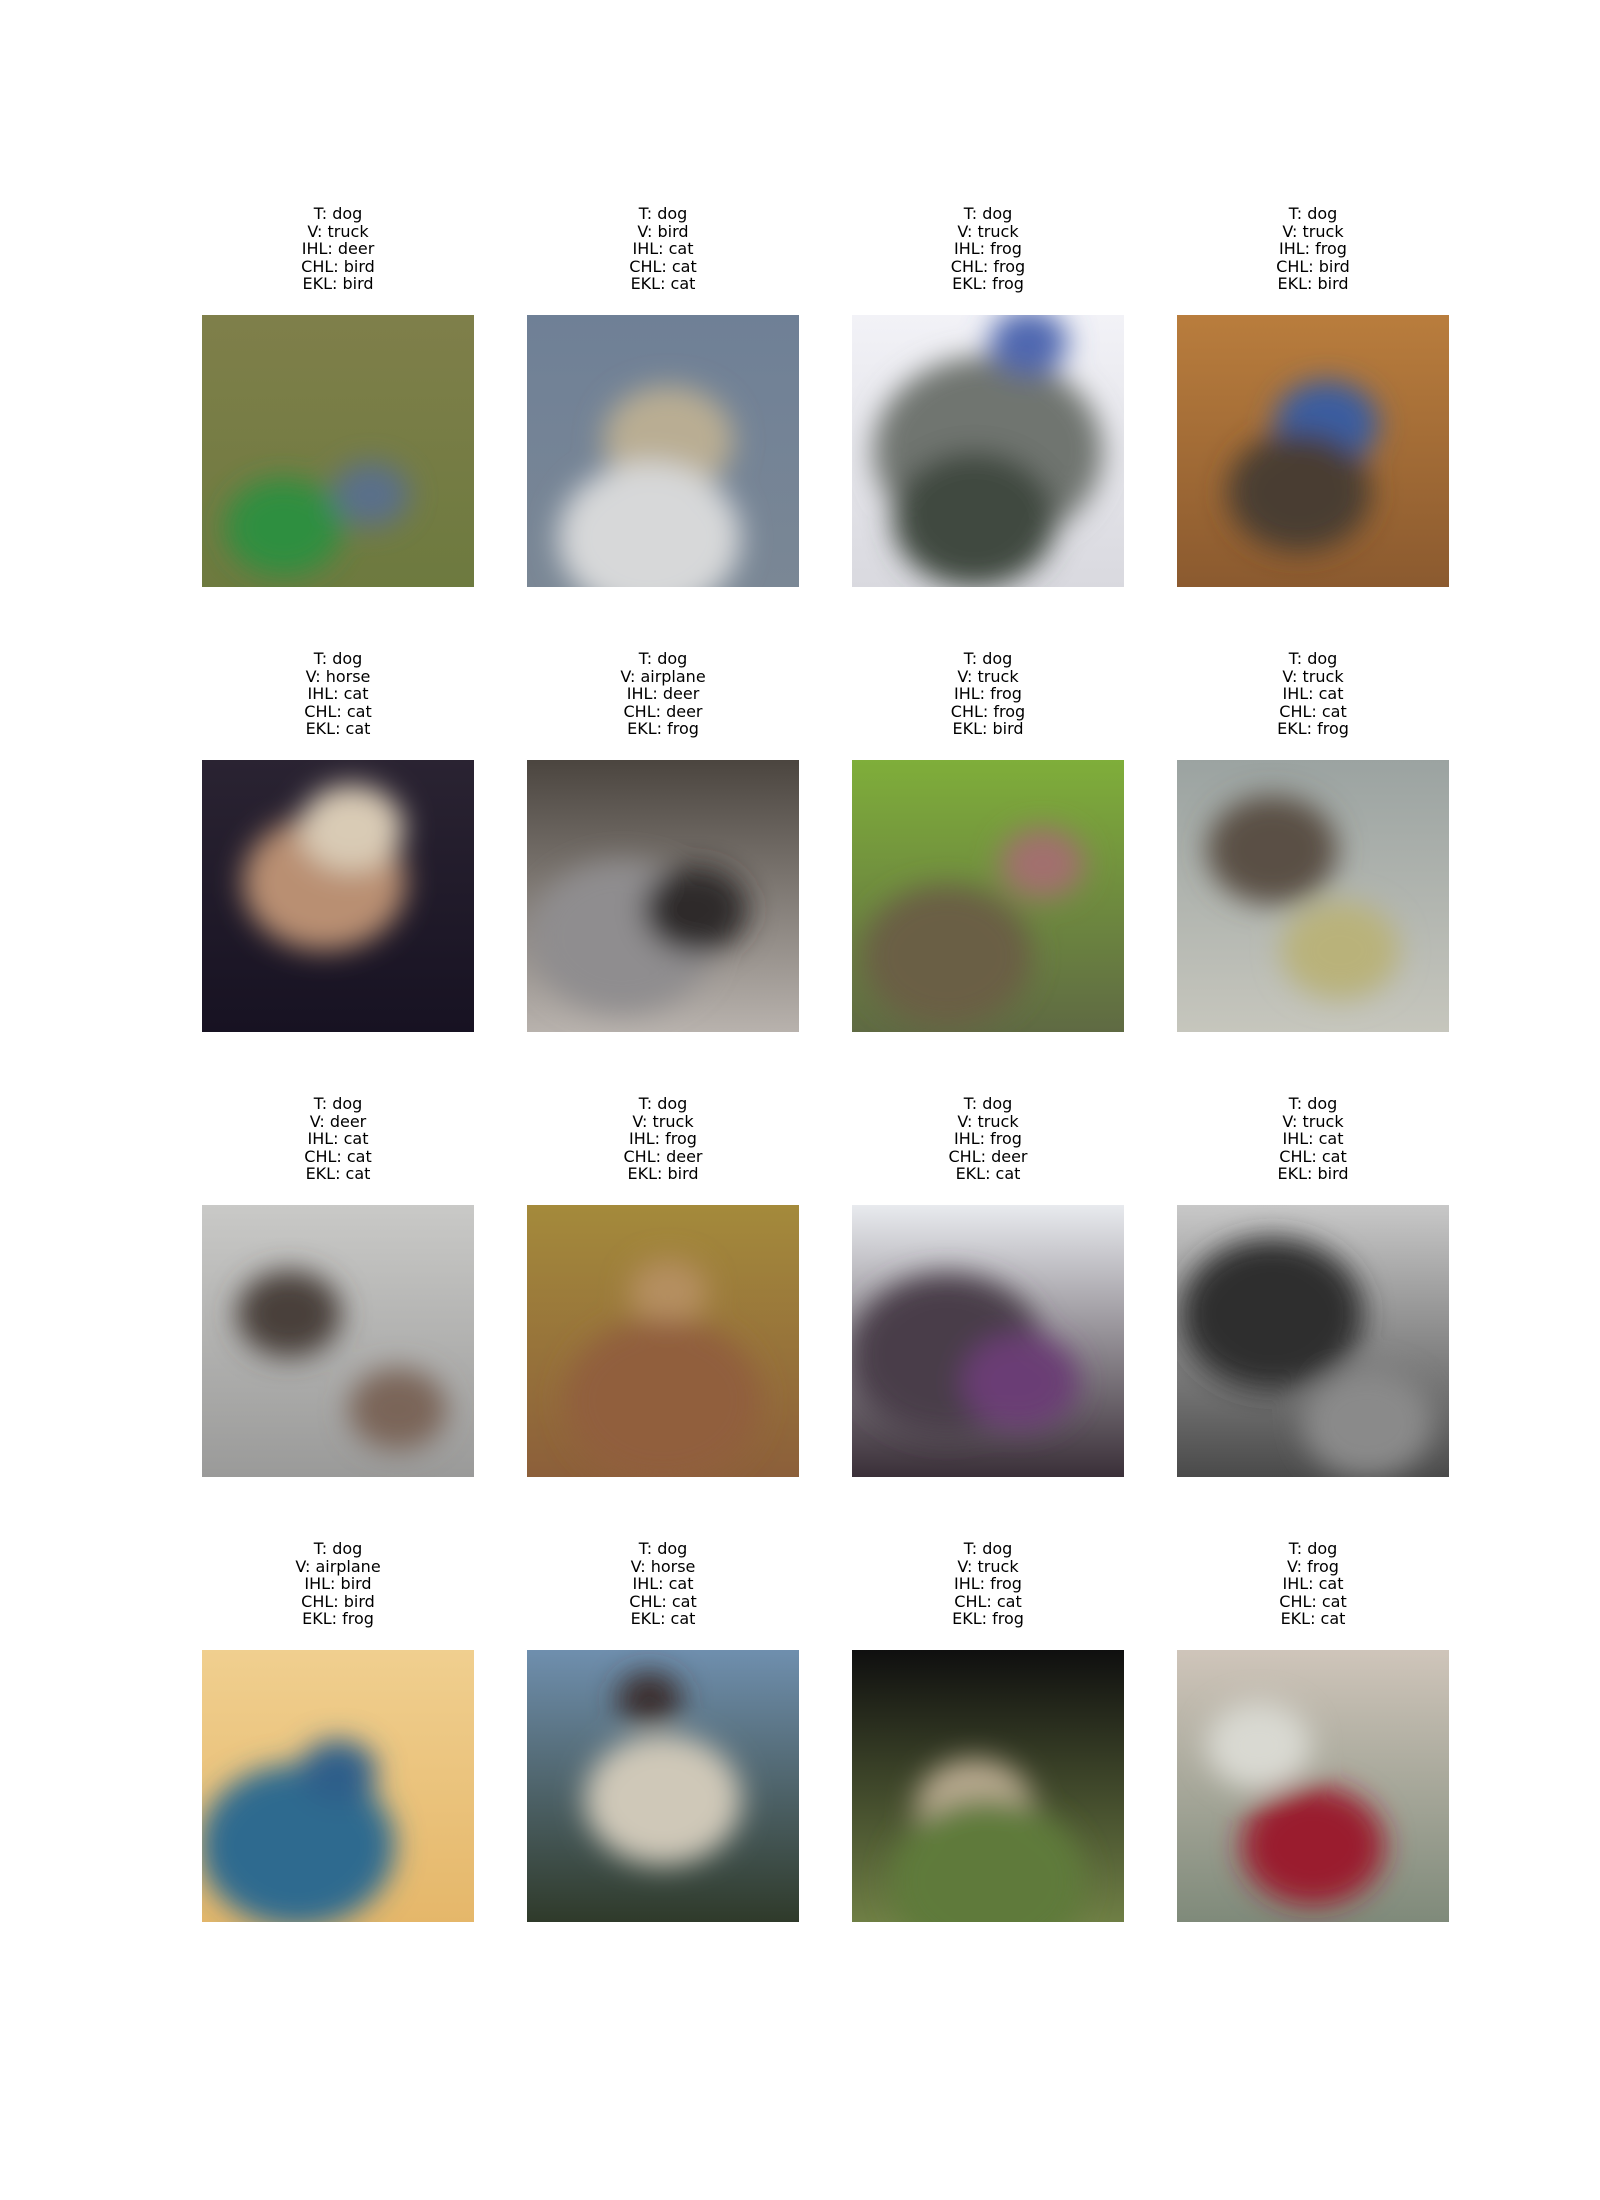 The width and height of the screenshot is (1600, 2200). I want to click on cell-caption: T: dog V: truck IHL: cat CHL: cat EKL: bird, so click(1313, 1139).